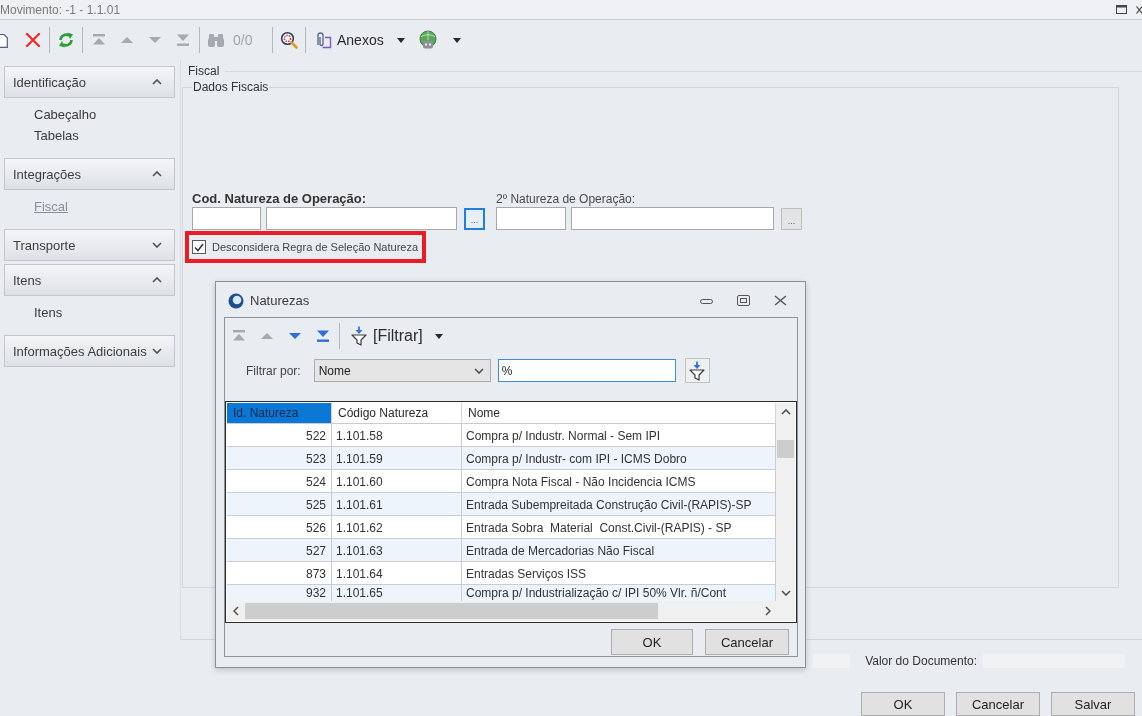  I want to click on nav-link: Tabelas, so click(56, 135).